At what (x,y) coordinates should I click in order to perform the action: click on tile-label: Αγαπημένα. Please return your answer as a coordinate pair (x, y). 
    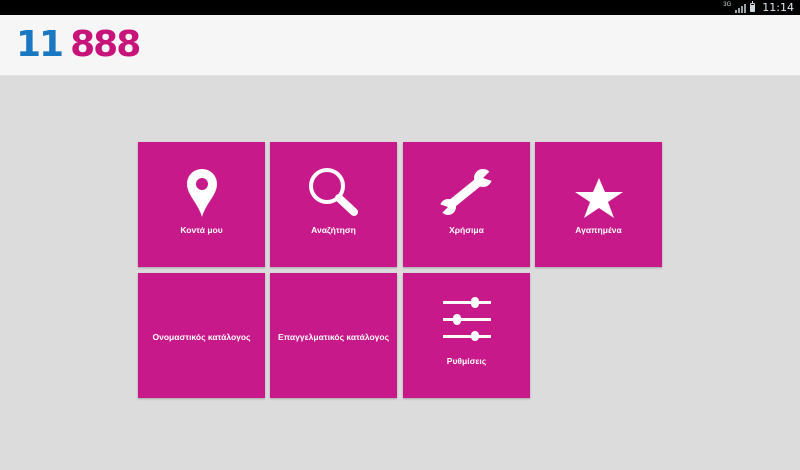
    Looking at the image, I should click on (598, 230).